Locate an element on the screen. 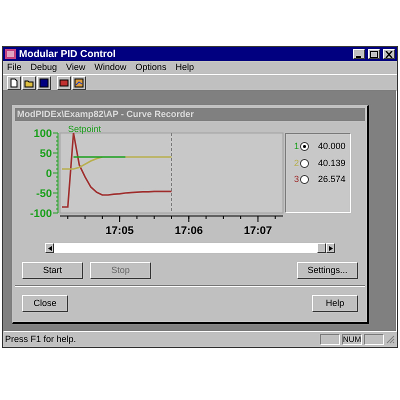  app-icon is located at coordinates (10, 54).